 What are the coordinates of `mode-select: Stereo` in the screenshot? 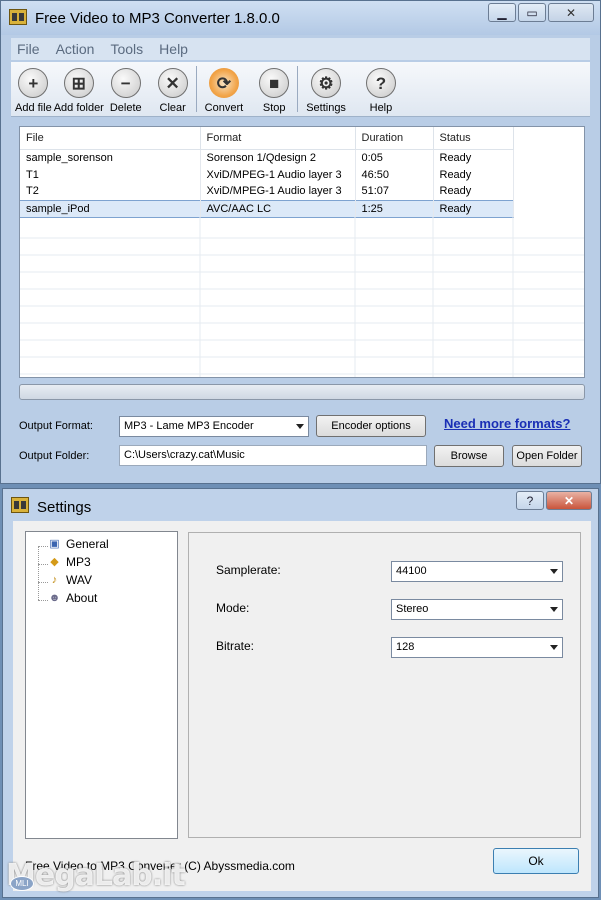 It's located at (477, 609).